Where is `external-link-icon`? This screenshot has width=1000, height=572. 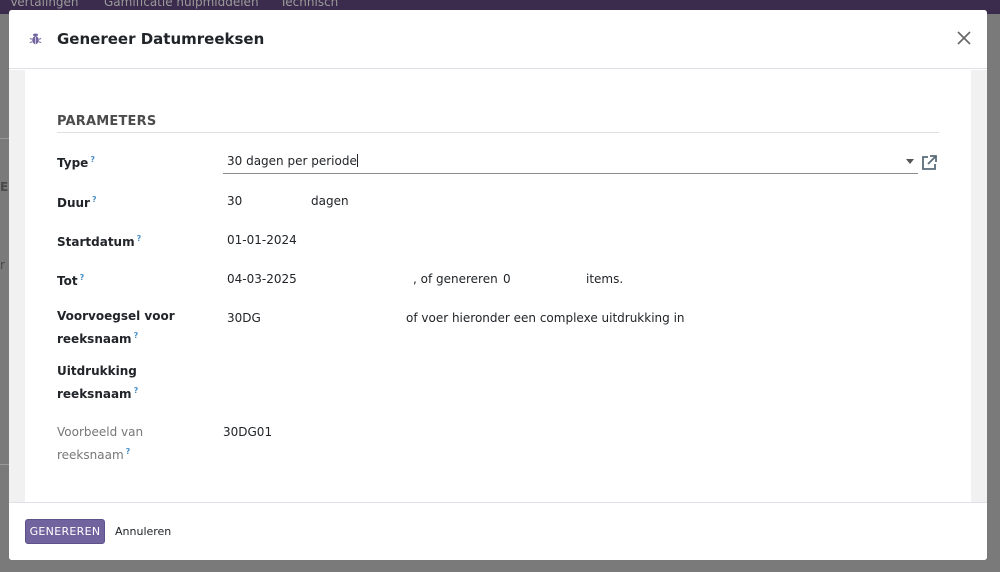
external-link-icon is located at coordinates (929, 163).